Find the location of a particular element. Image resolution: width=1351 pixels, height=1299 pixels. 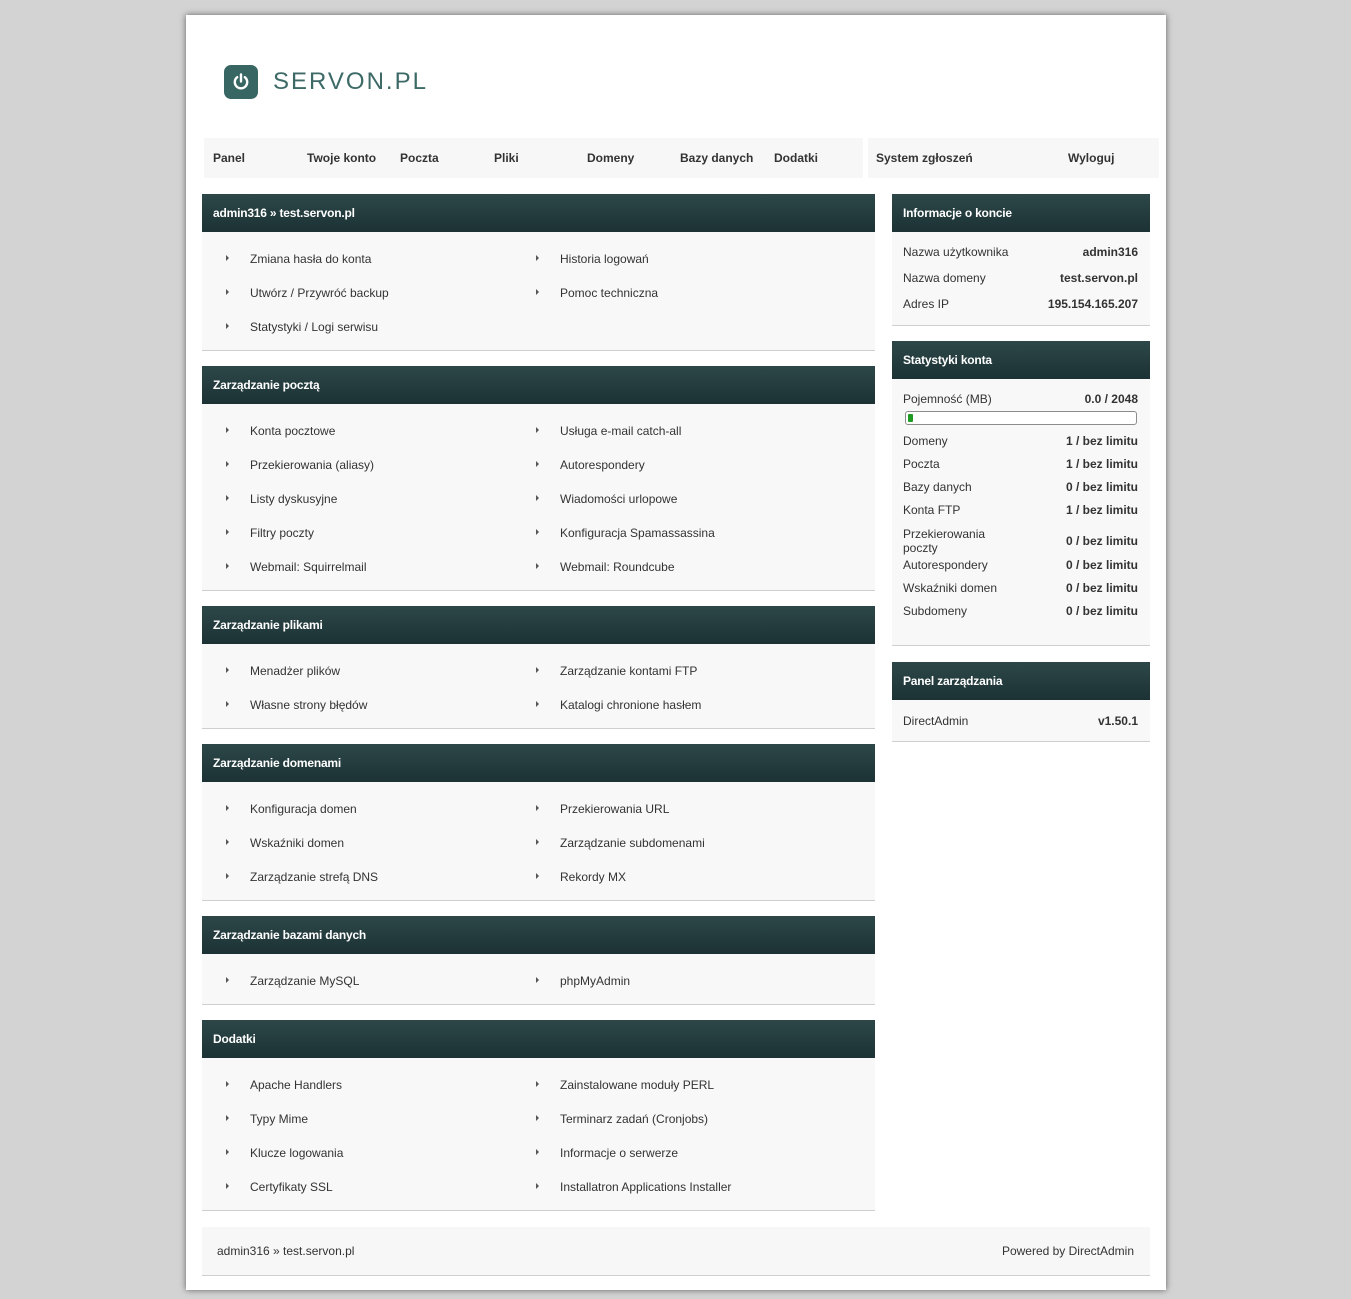

stat-row: Autorespondery 0 / bez limitu is located at coordinates (1021, 569).